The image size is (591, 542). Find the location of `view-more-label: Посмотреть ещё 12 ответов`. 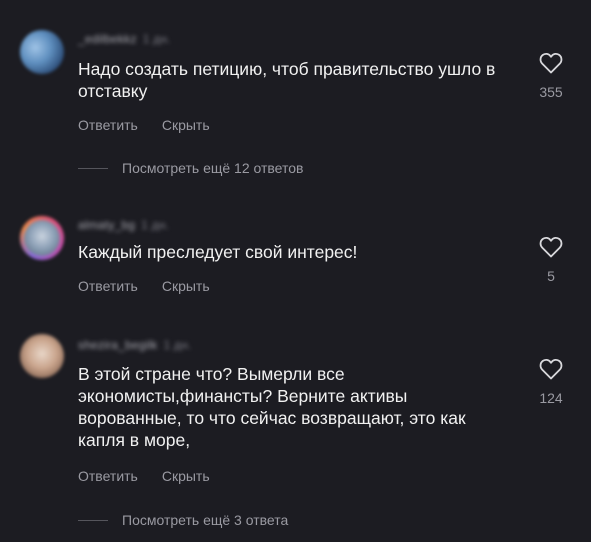

view-more-label: Посмотреть ещё 12 ответов is located at coordinates (212, 168).